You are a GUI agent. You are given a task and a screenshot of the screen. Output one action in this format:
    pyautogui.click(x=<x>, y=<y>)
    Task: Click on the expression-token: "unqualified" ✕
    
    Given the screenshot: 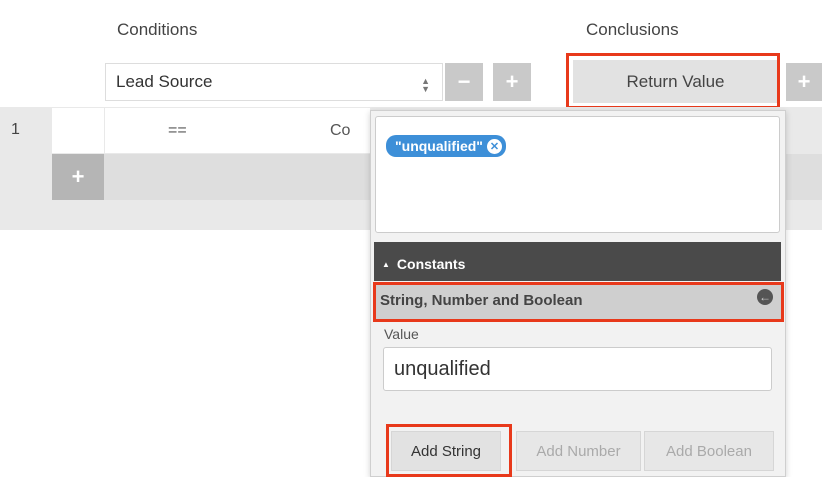 What is the action you would take?
    pyautogui.click(x=446, y=146)
    